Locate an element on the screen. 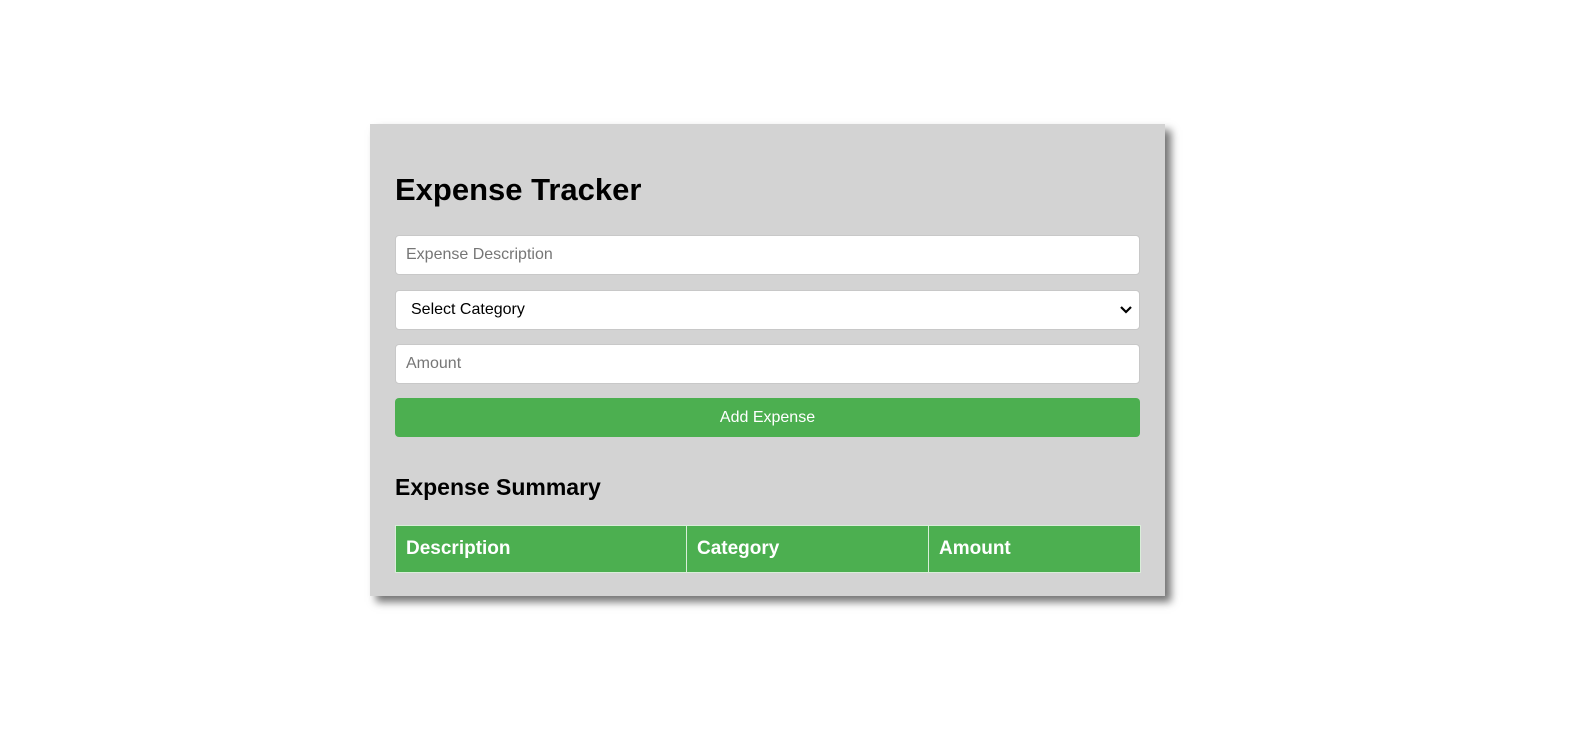  category-select: Select Category is located at coordinates (767, 310).